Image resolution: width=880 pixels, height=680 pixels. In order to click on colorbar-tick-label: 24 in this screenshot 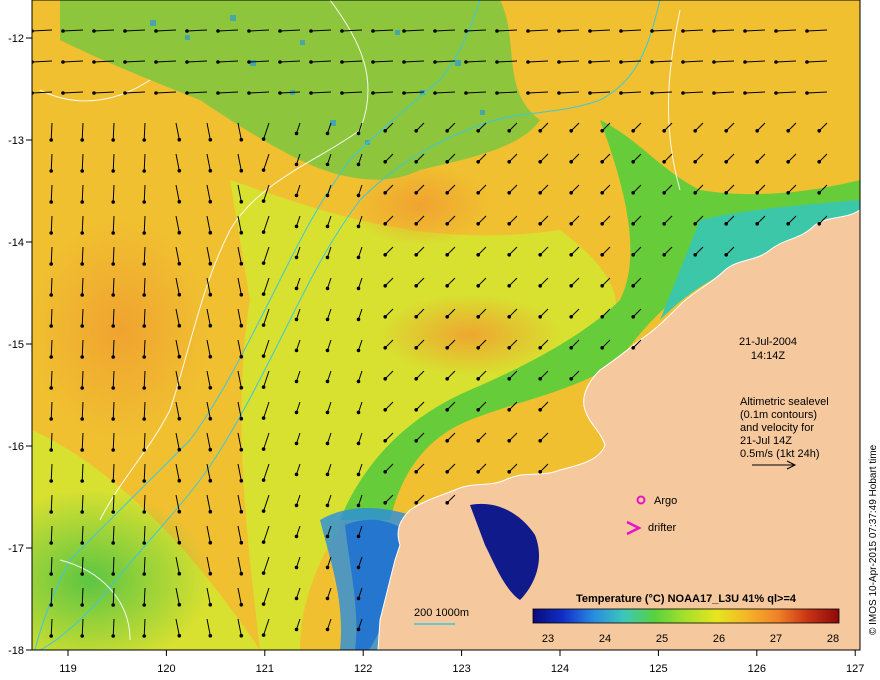, I will do `click(605, 639)`.